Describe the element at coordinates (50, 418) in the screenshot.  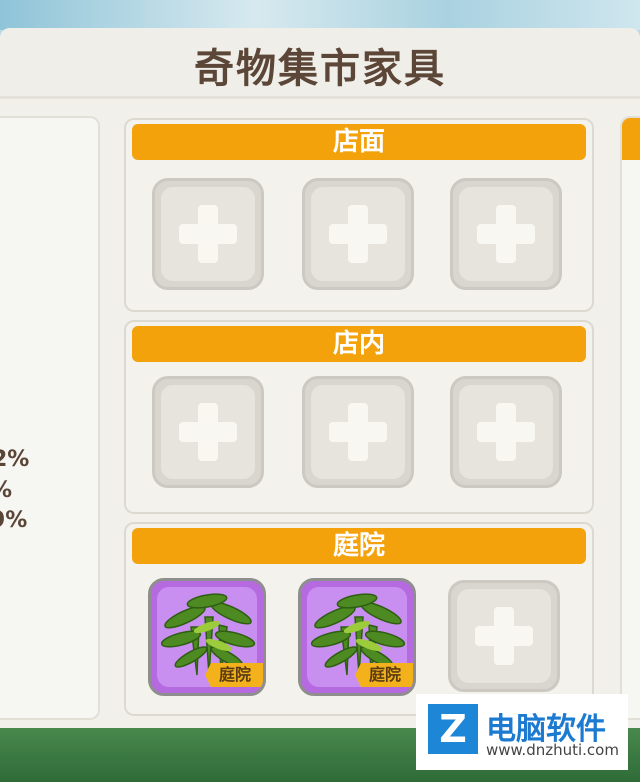
I see `stats-panel` at that location.